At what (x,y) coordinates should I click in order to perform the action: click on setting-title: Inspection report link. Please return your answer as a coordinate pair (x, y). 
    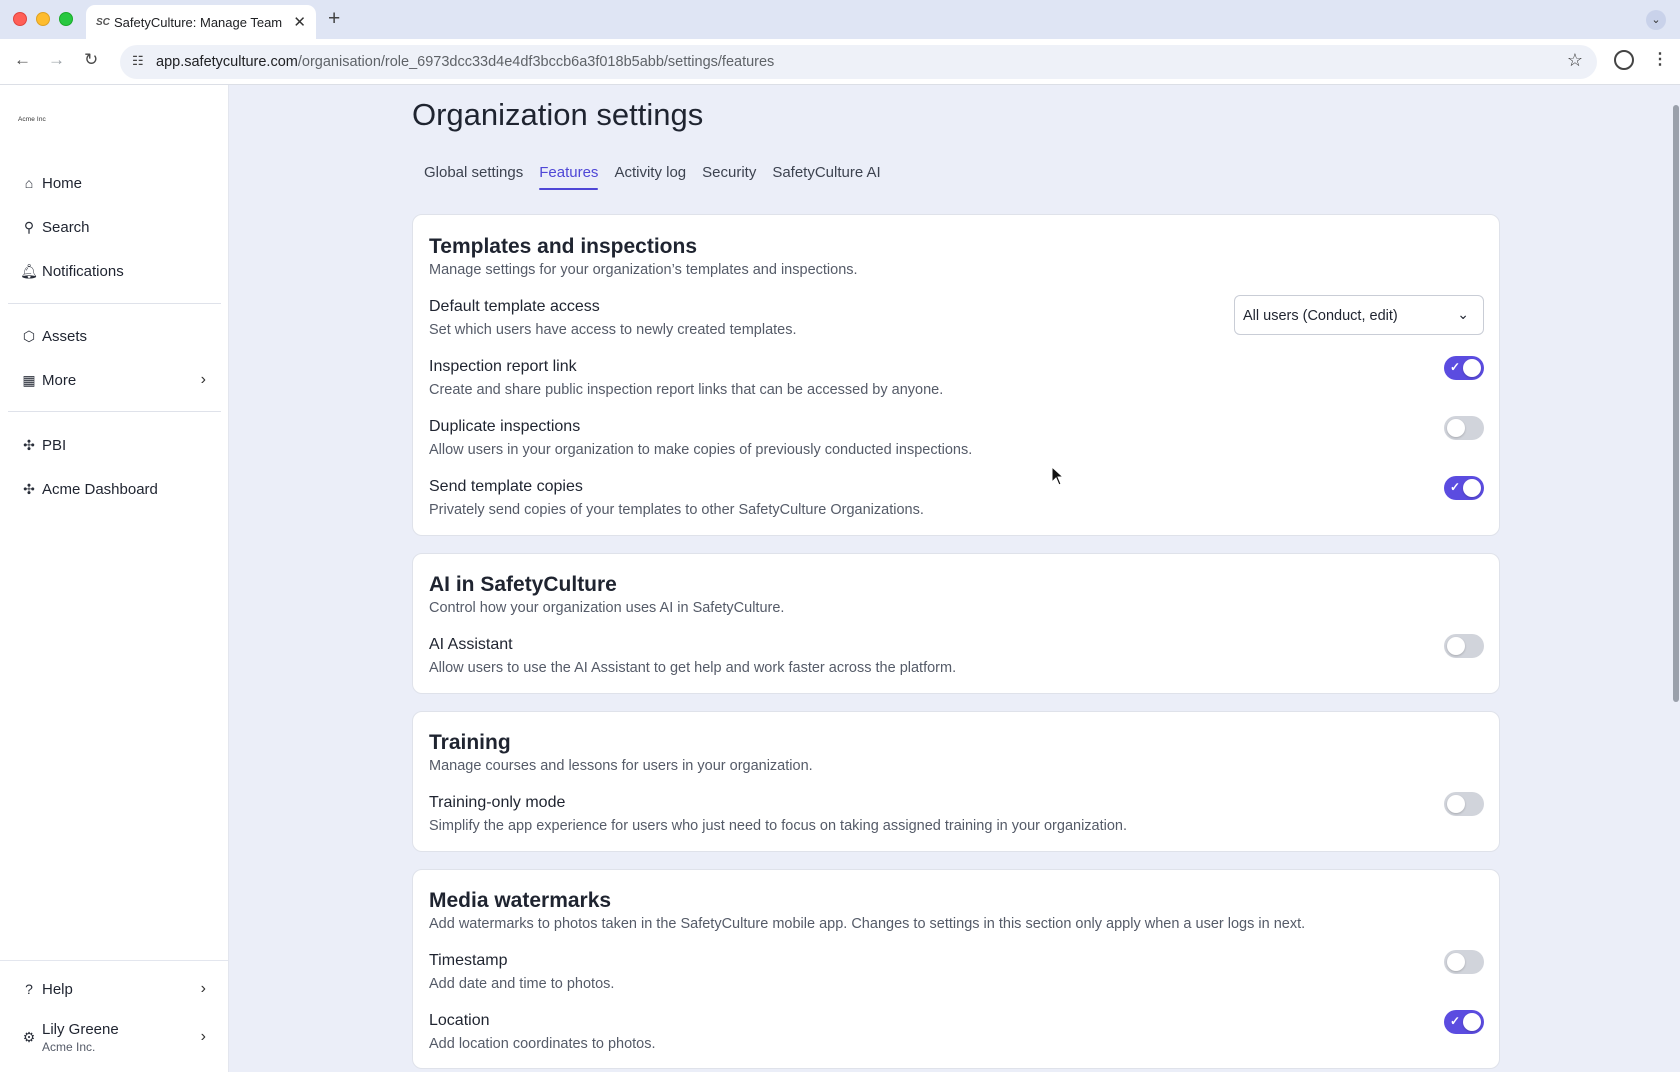
    Looking at the image, I should click on (503, 366).